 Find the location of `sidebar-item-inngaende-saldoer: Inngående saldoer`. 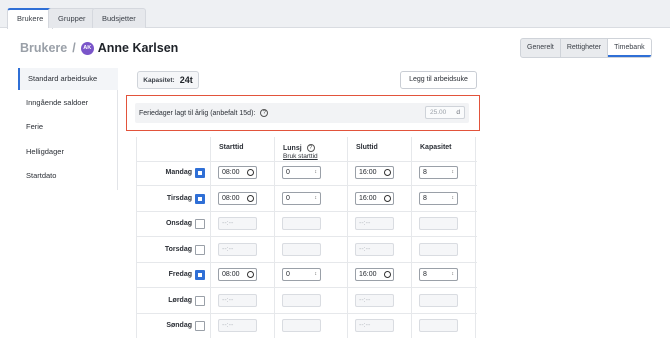

sidebar-item-inngaende-saldoer: Inngående saldoer is located at coordinates (68, 103).